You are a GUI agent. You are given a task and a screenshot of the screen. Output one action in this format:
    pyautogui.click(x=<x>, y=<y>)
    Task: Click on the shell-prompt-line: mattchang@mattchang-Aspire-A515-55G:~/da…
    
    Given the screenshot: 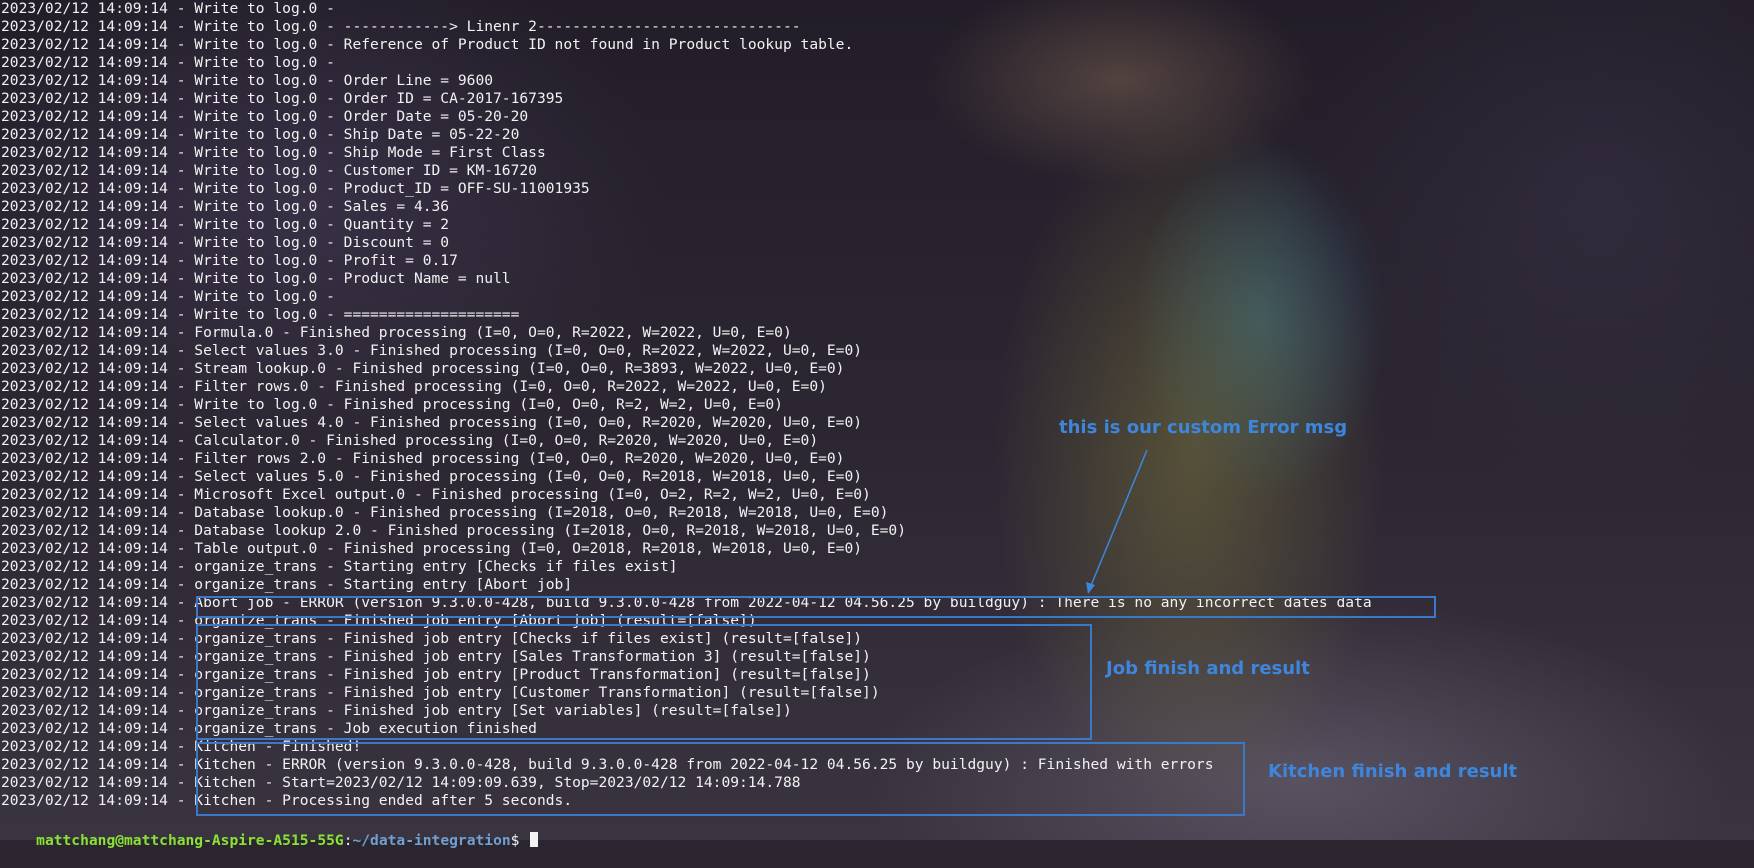 What is the action you would take?
    pyautogui.click(x=270, y=831)
    